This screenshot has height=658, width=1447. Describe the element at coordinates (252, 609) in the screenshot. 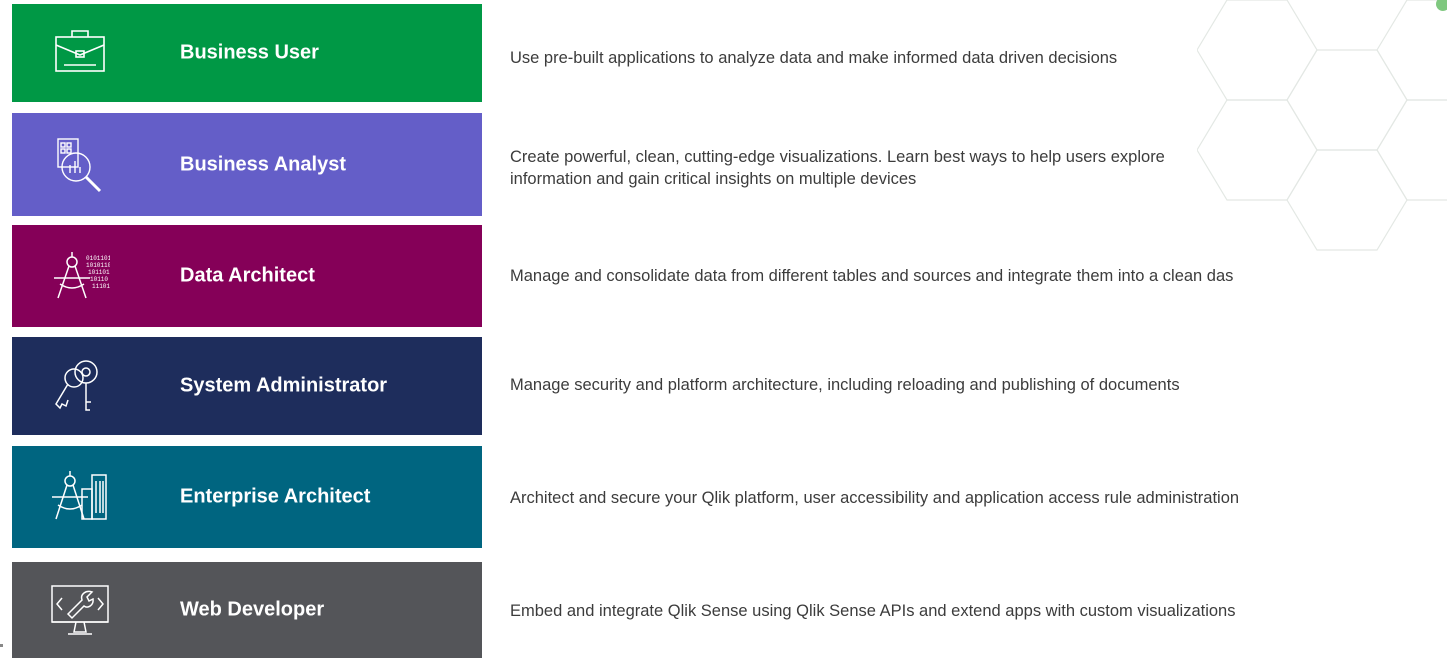

I see `role-title: Web Developer` at that location.